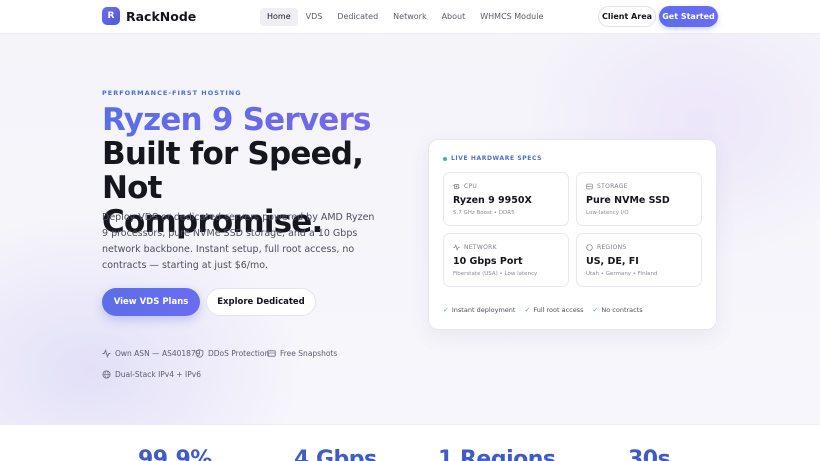 This screenshot has height=461, width=820. I want to click on spec-cpu-label: CPU, so click(465, 186).